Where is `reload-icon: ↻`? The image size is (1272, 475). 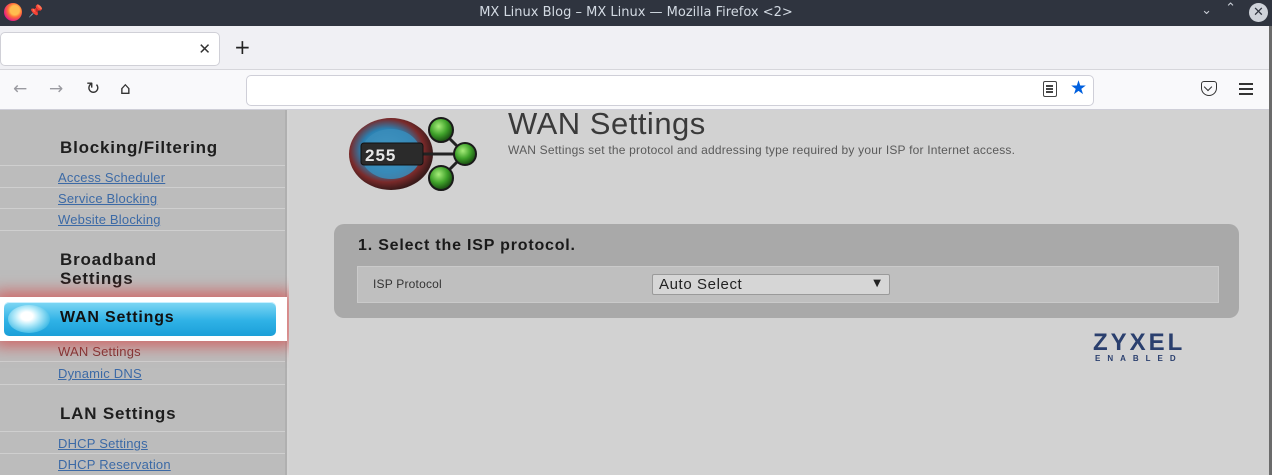
reload-icon: ↻ is located at coordinates (93, 89).